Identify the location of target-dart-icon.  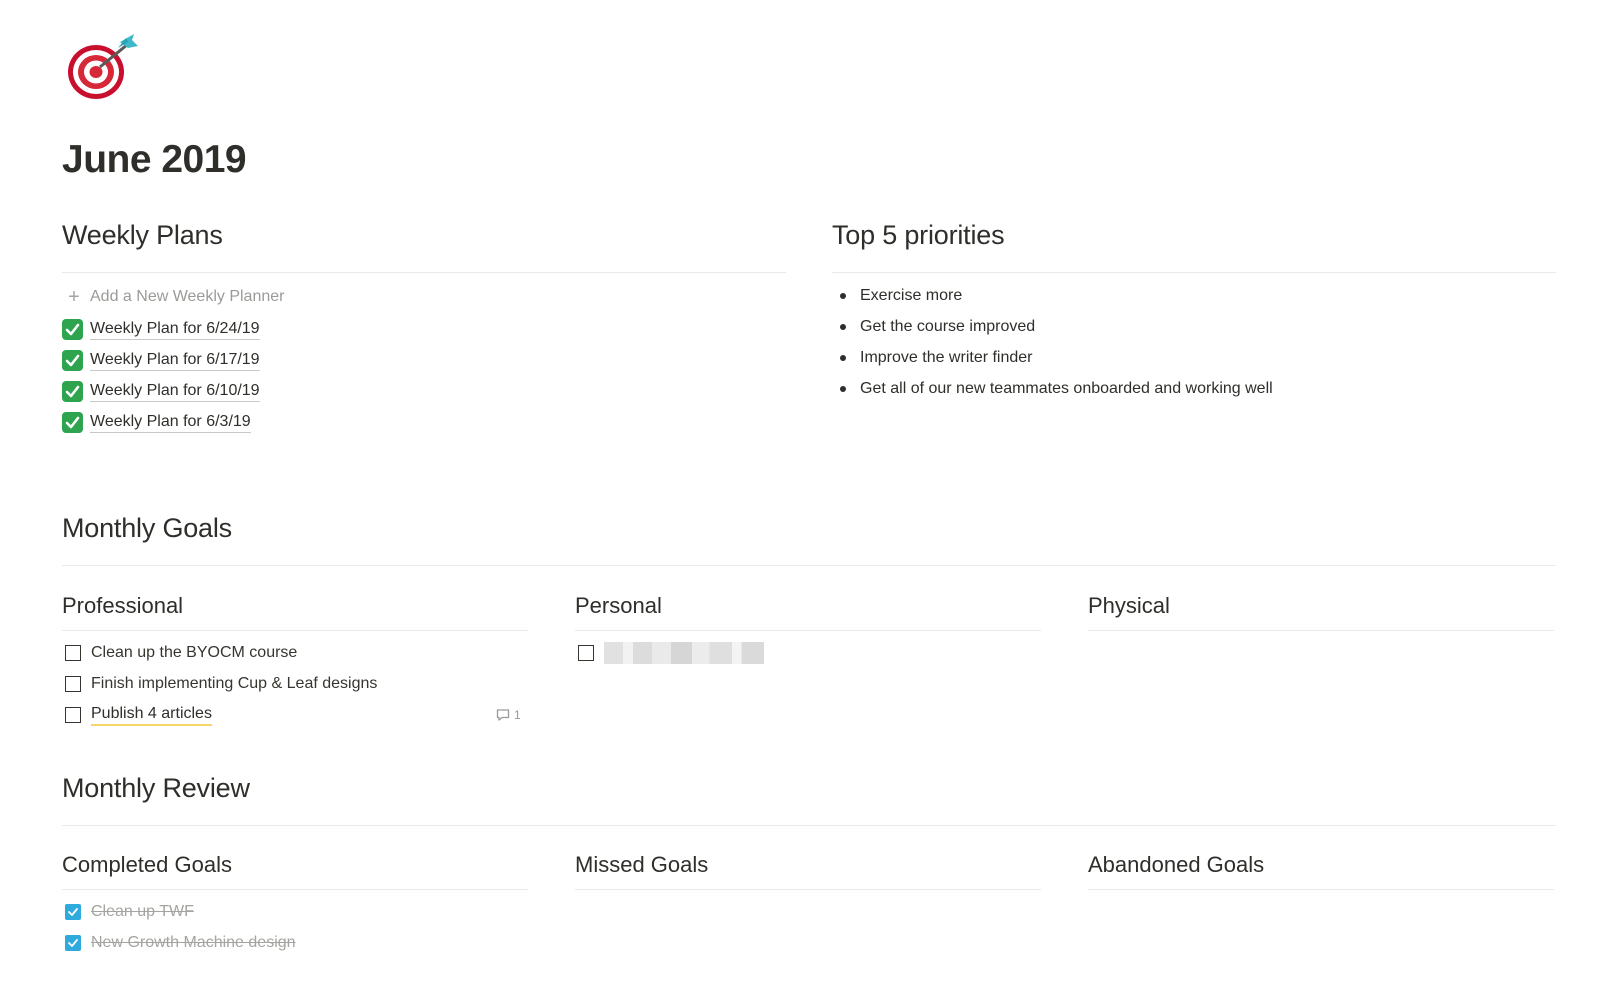
(102, 67).